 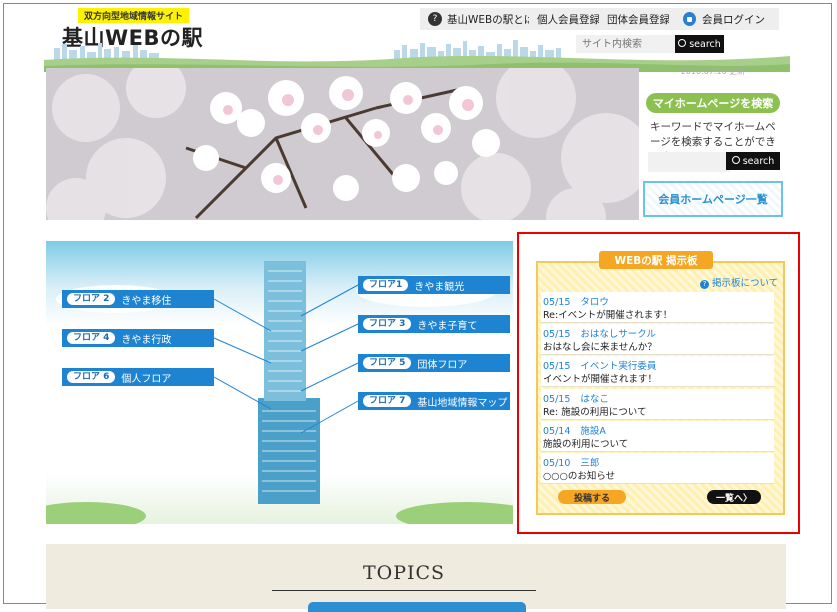 I want to click on bulletin-board-about-link: ? 掲示板について, so click(x=739, y=282).